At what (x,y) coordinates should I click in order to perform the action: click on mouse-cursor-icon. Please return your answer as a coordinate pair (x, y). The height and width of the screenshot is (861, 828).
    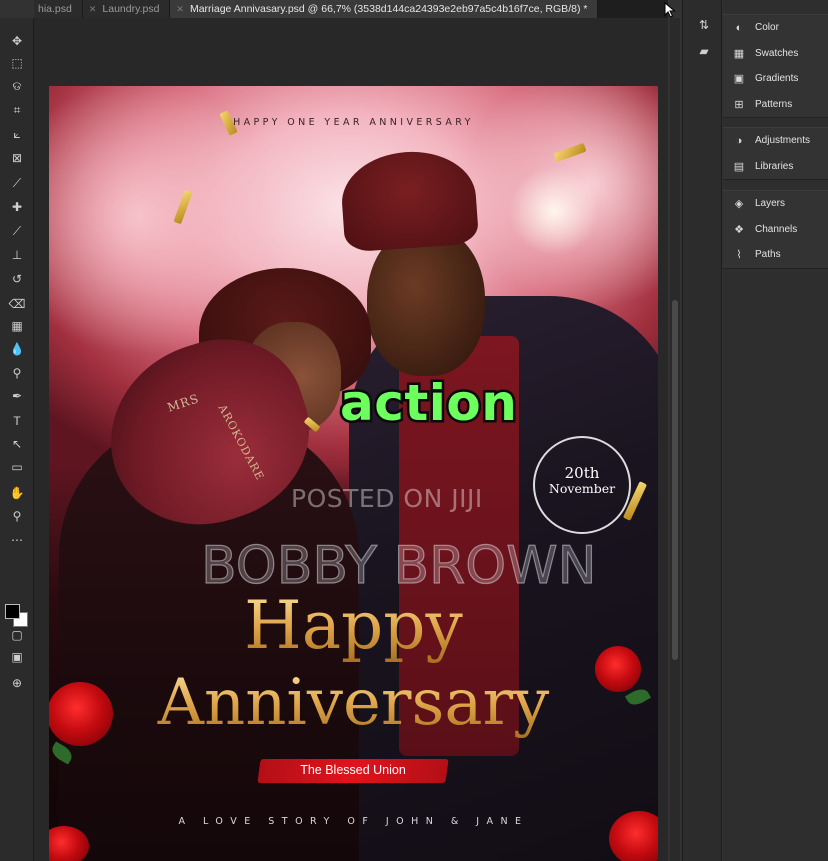
    Looking at the image, I should click on (670, 10).